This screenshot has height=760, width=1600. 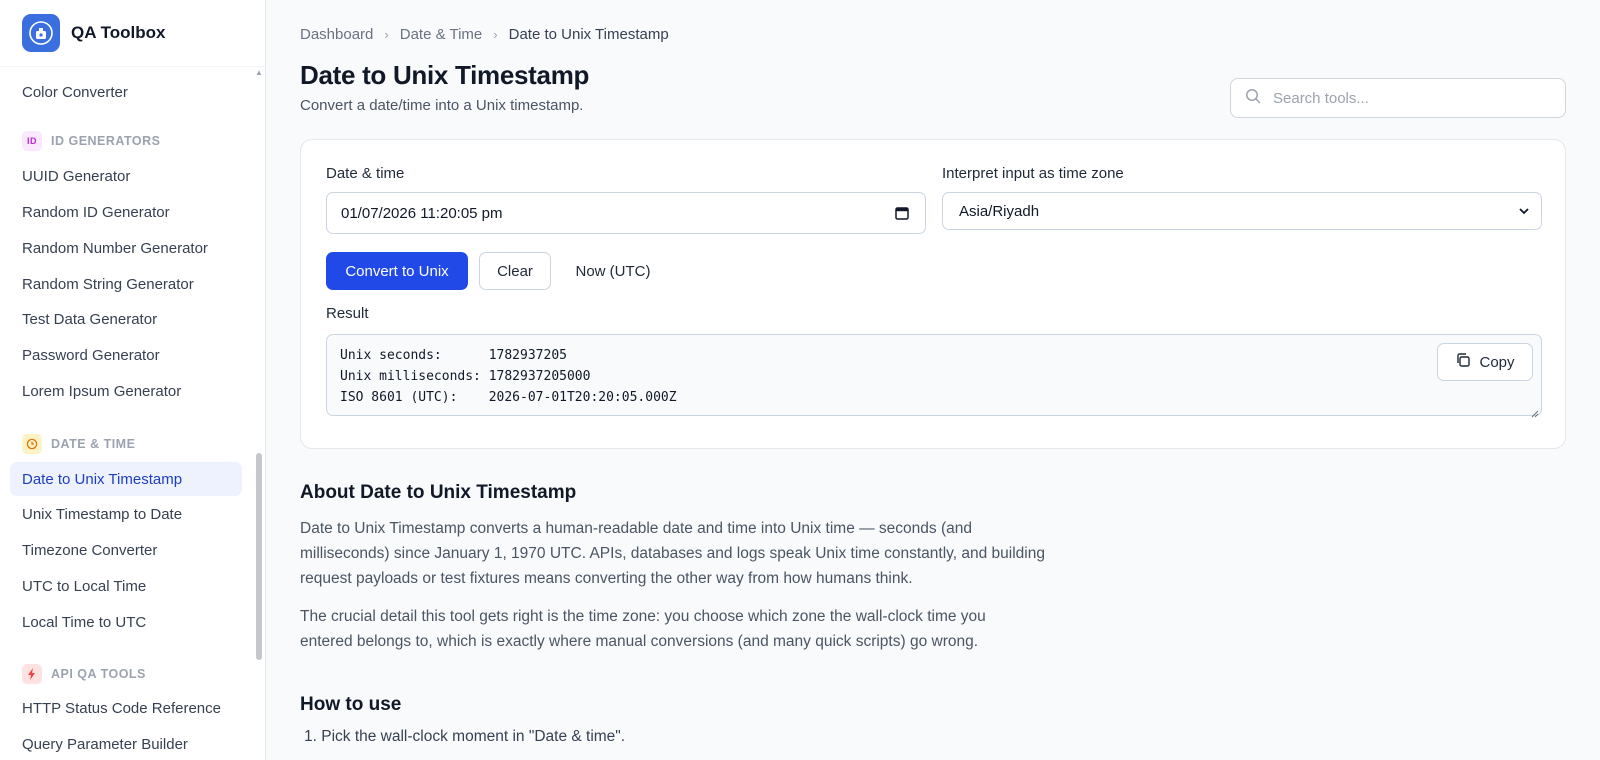 What do you see at coordinates (32, 444) in the screenshot?
I see `clock-icon` at bounding box center [32, 444].